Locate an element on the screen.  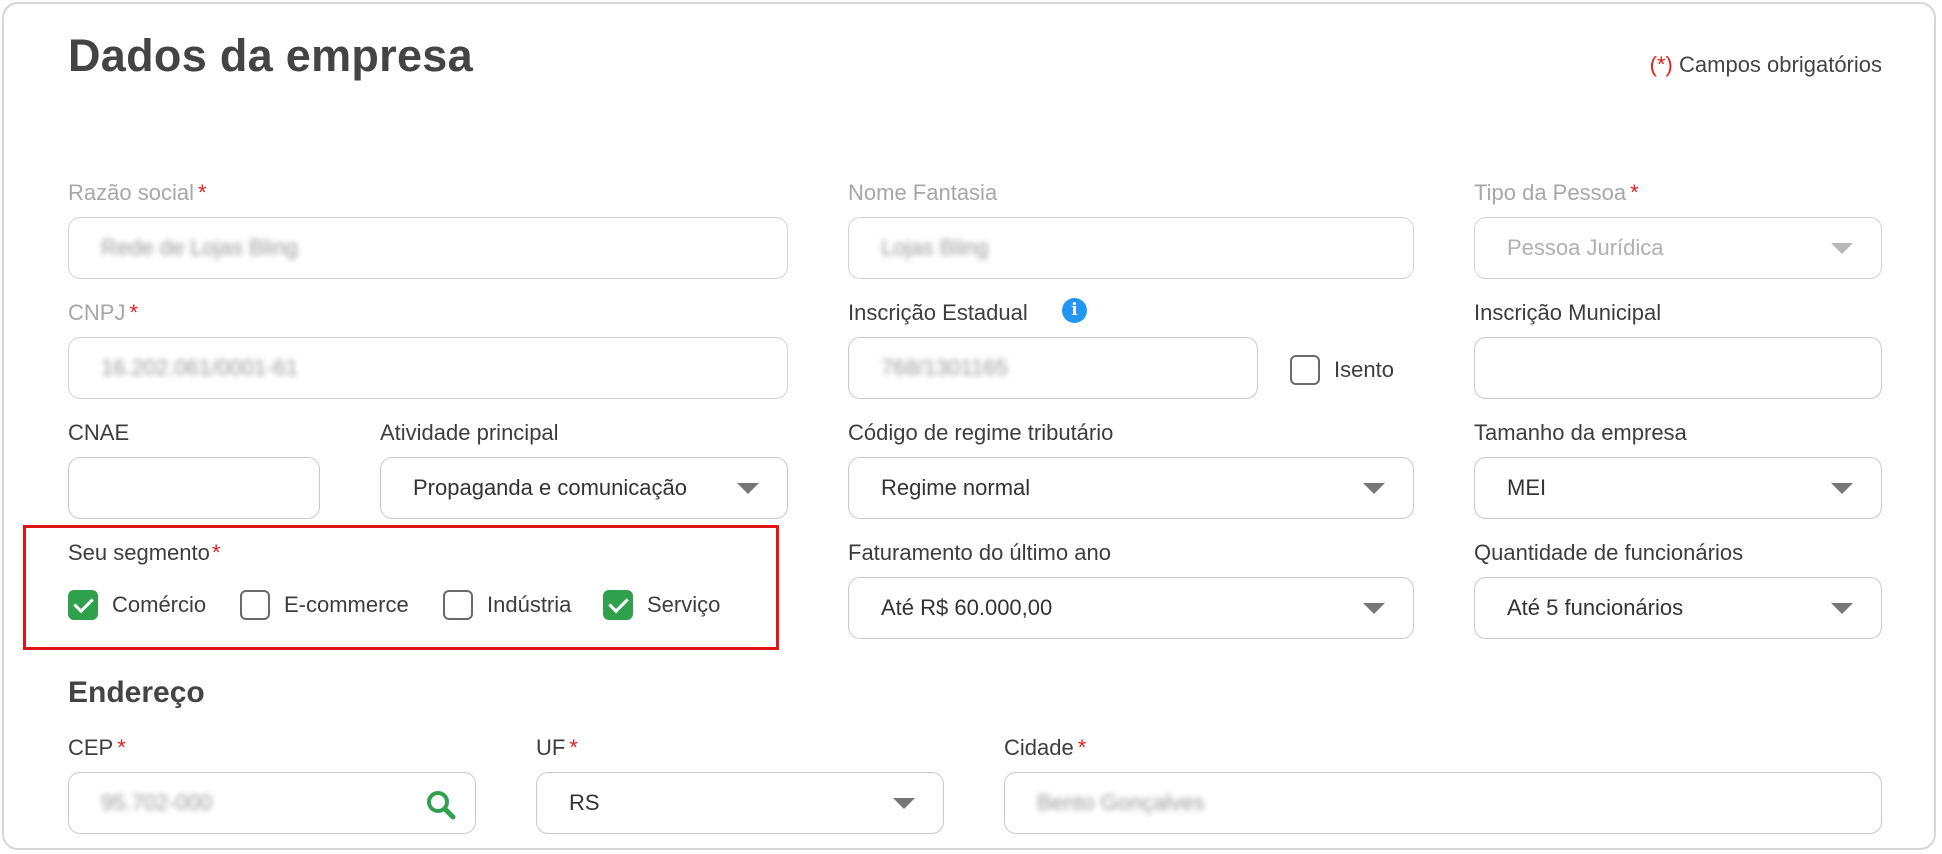
uf-label: UF * is located at coordinates (557, 748).